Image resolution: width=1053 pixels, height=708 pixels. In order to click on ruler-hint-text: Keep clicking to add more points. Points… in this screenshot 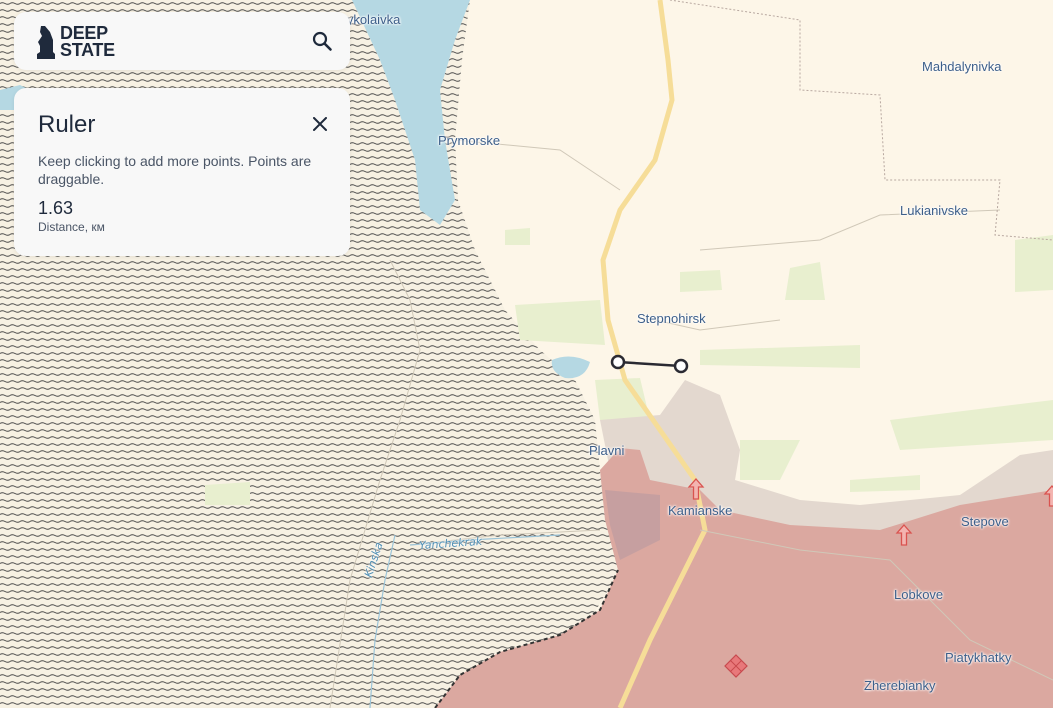, I will do `click(175, 170)`.